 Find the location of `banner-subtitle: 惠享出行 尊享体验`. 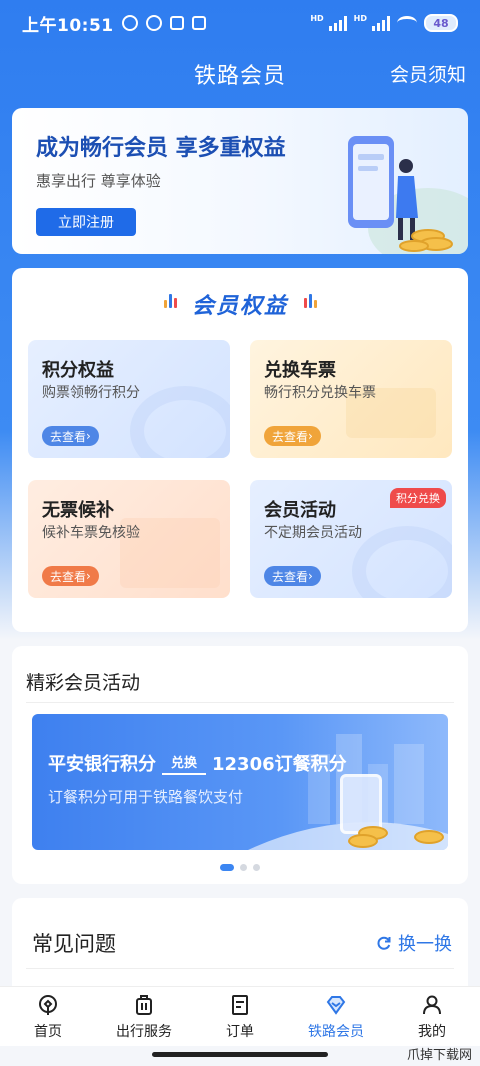

banner-subtitle: 惠享出行 尊享体验 is located at coordinates (98, 181).